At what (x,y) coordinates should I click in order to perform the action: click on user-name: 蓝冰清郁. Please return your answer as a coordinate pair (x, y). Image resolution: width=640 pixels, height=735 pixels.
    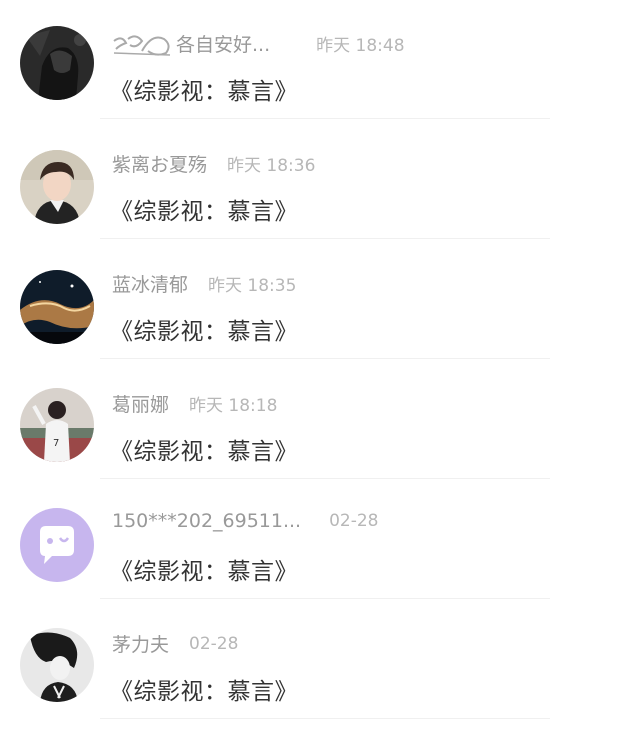
    Looking at the image, I should click on (150, 283).